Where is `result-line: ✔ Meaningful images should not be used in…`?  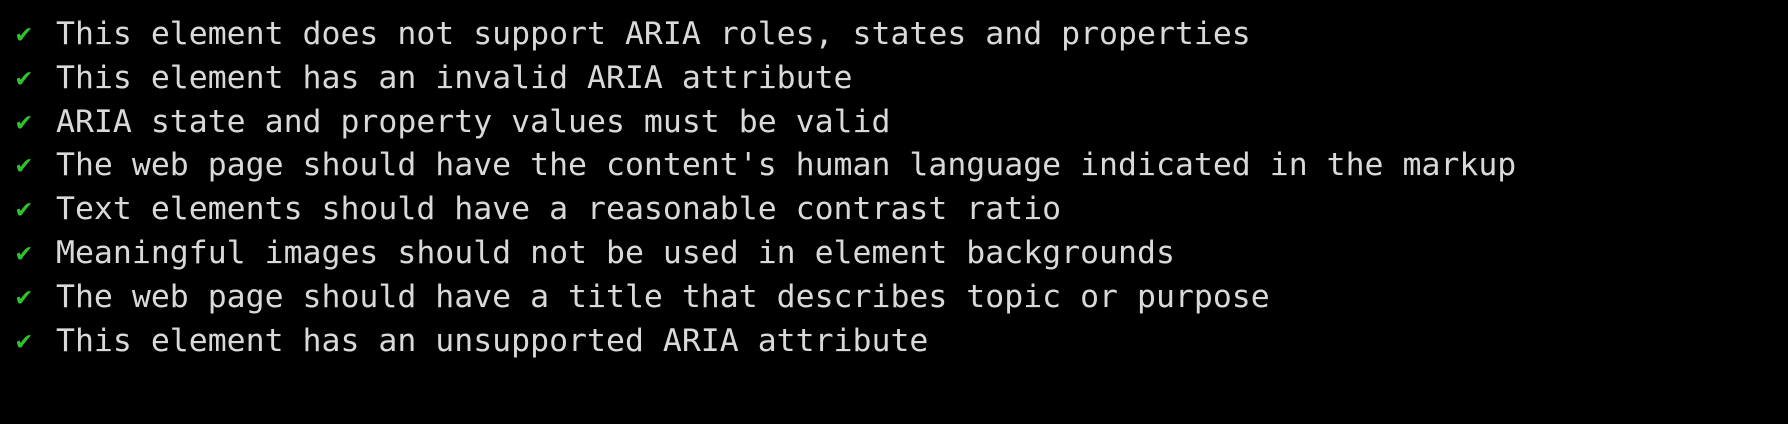
result-line: ✔ Meaningful images should not be used in… is located at coordinates (902, 254).